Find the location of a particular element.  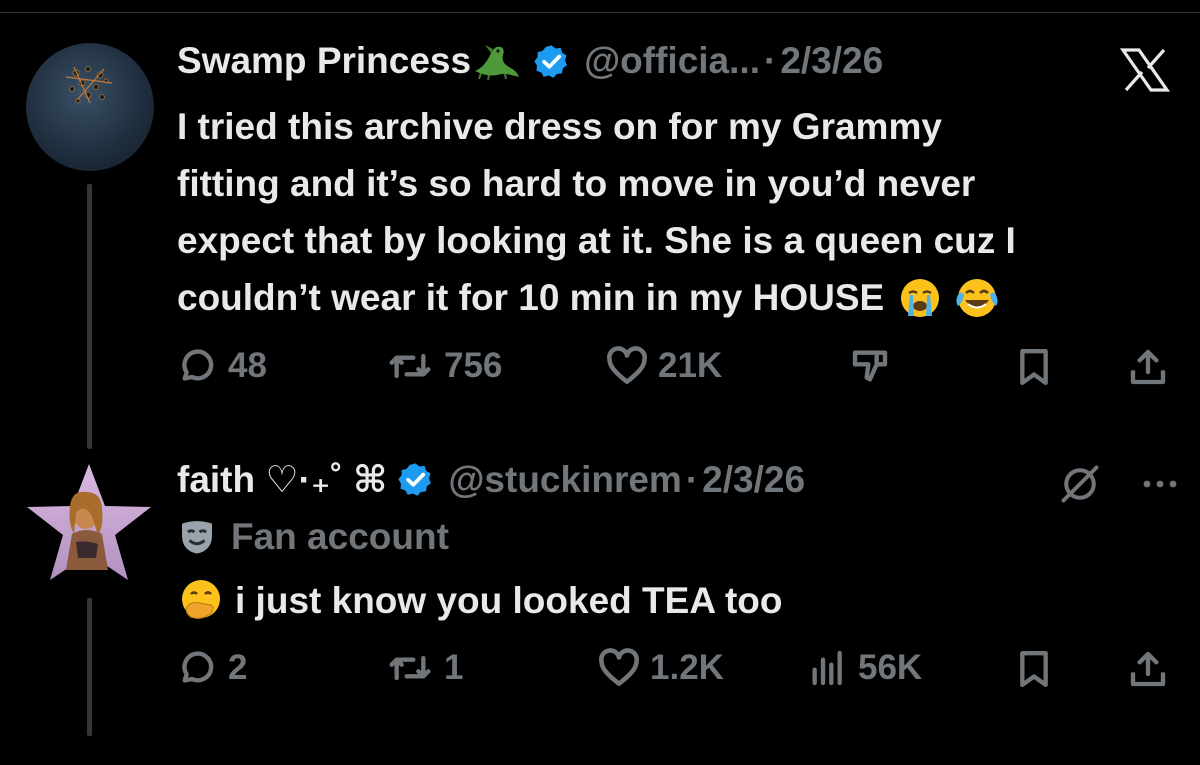

reply-button: 2 is located at coordinates (212, 668).